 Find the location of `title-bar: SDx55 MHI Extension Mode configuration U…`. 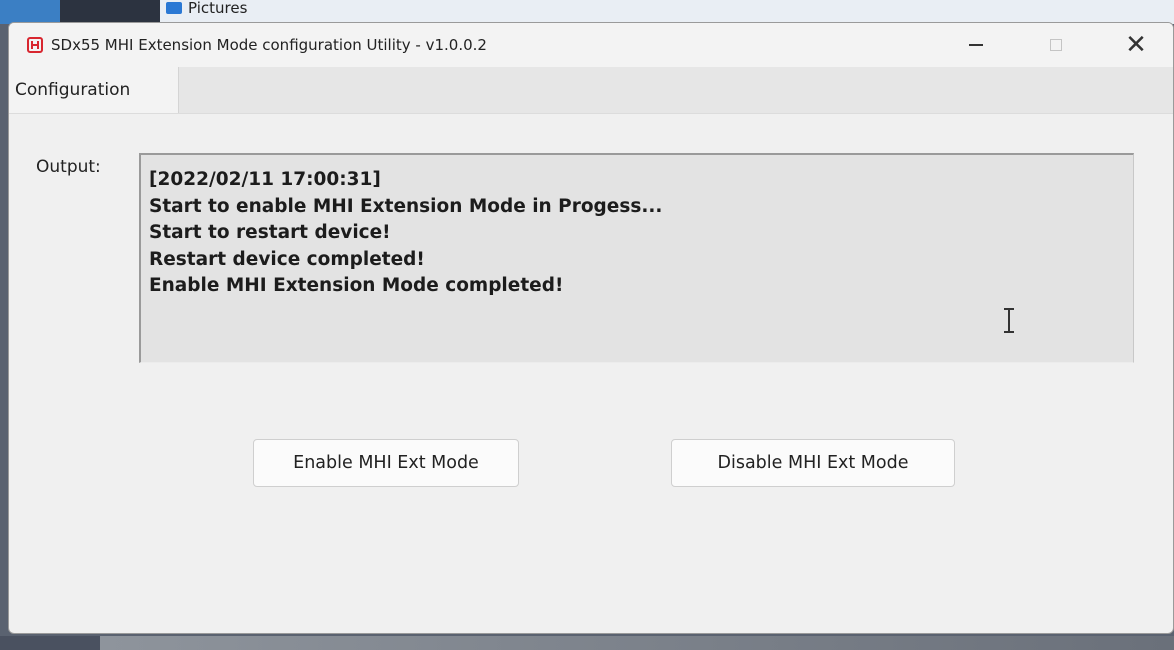

title-bar: SDx55 MHI Extension Mode configuration U… is located at coordinates (591, 45).